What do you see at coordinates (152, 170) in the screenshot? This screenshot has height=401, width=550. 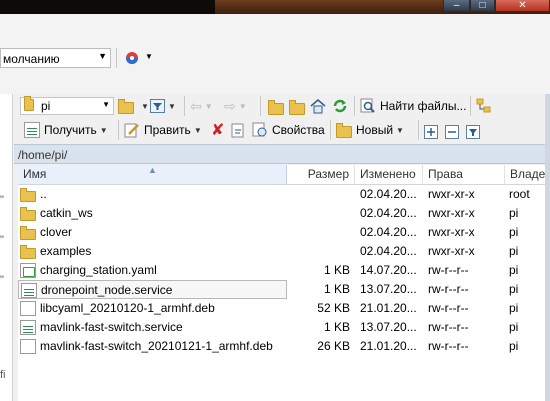 I see `sort-ascending-icon: ▲` at bounding box center [152, 170].